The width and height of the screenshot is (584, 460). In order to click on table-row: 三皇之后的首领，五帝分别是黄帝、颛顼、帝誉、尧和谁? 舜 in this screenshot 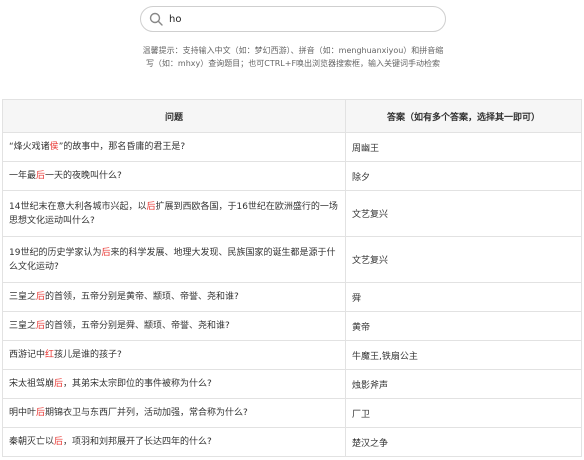, I will do `click(292, 297)`.